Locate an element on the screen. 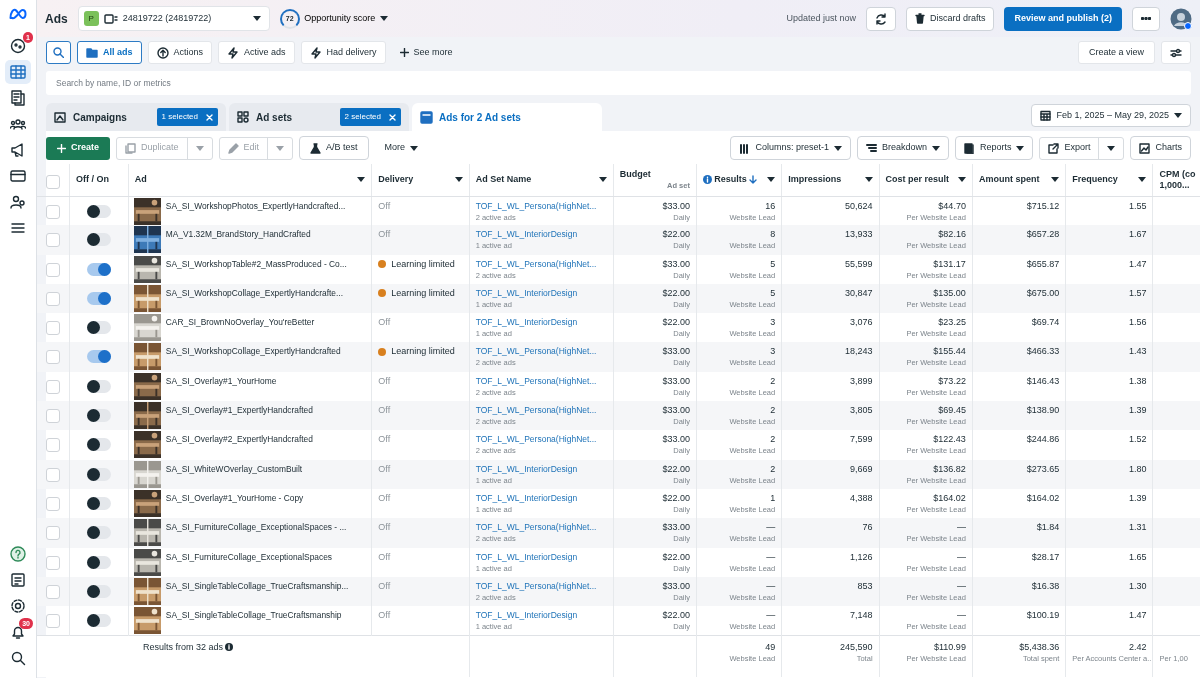 The width and height of the screenshot is (1200, 678). ab-test-button: A/B test is located at coordinates (334, 148).